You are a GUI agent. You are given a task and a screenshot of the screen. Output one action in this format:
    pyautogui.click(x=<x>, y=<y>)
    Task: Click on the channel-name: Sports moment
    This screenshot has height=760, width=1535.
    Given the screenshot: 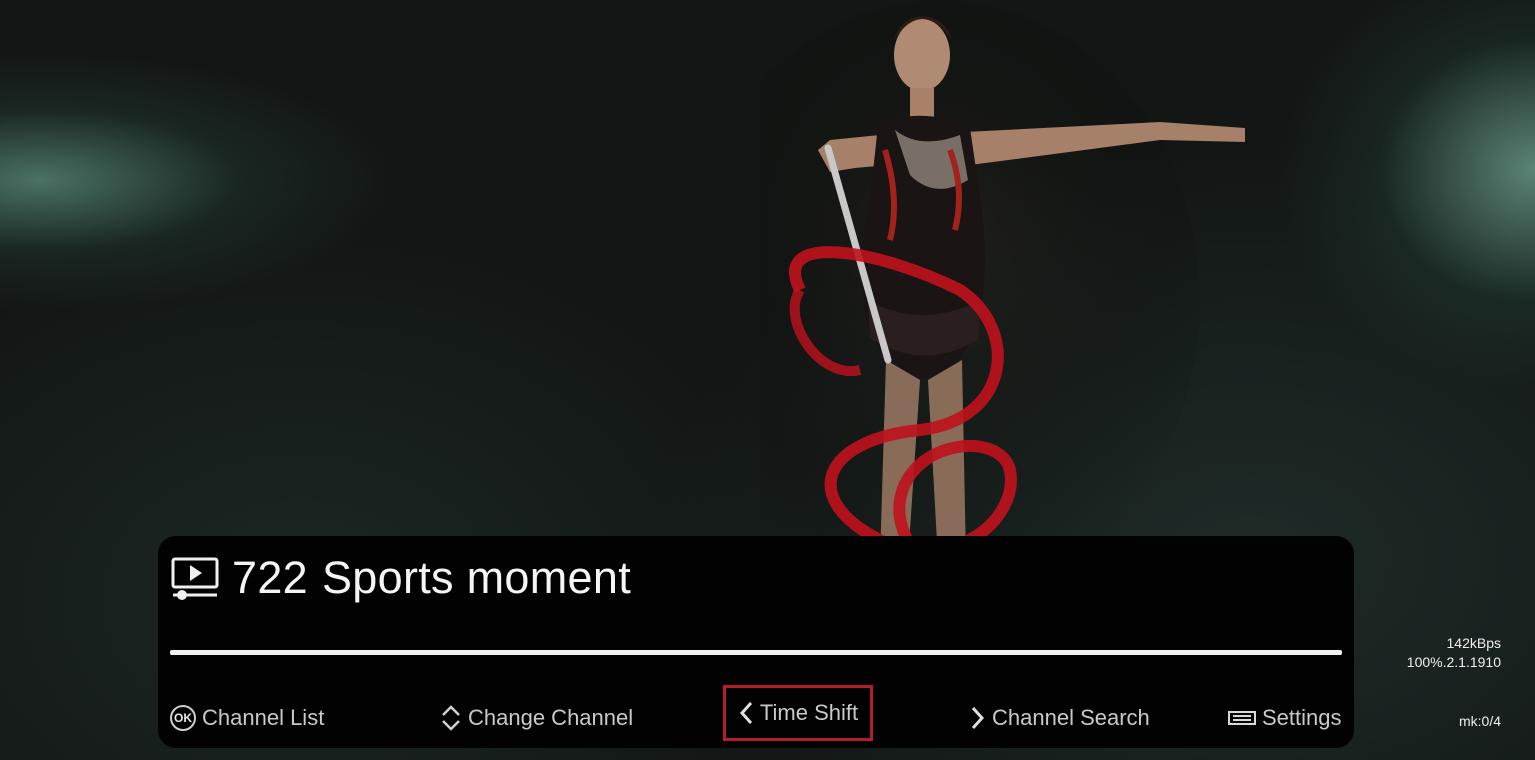 What is the action you would take?
    pyautogui.click(x=476, y=577)
    